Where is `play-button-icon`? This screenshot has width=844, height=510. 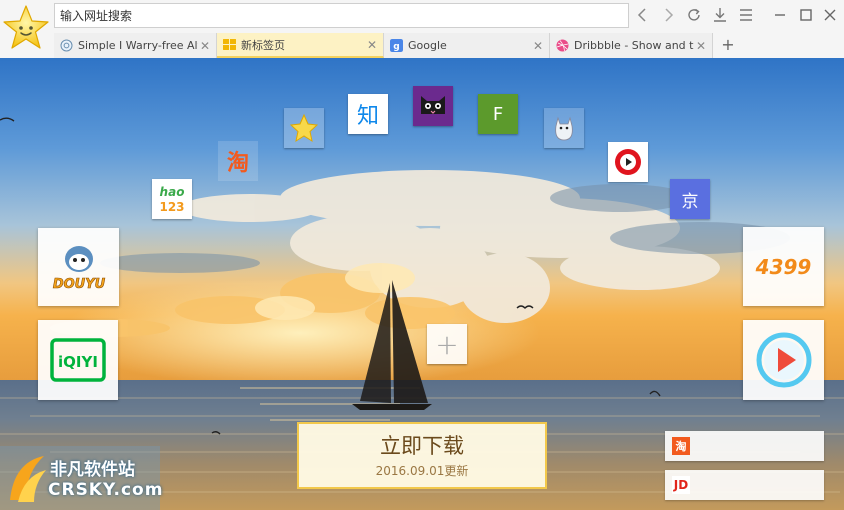
play-button-icon is located at coordinates (783, 360).